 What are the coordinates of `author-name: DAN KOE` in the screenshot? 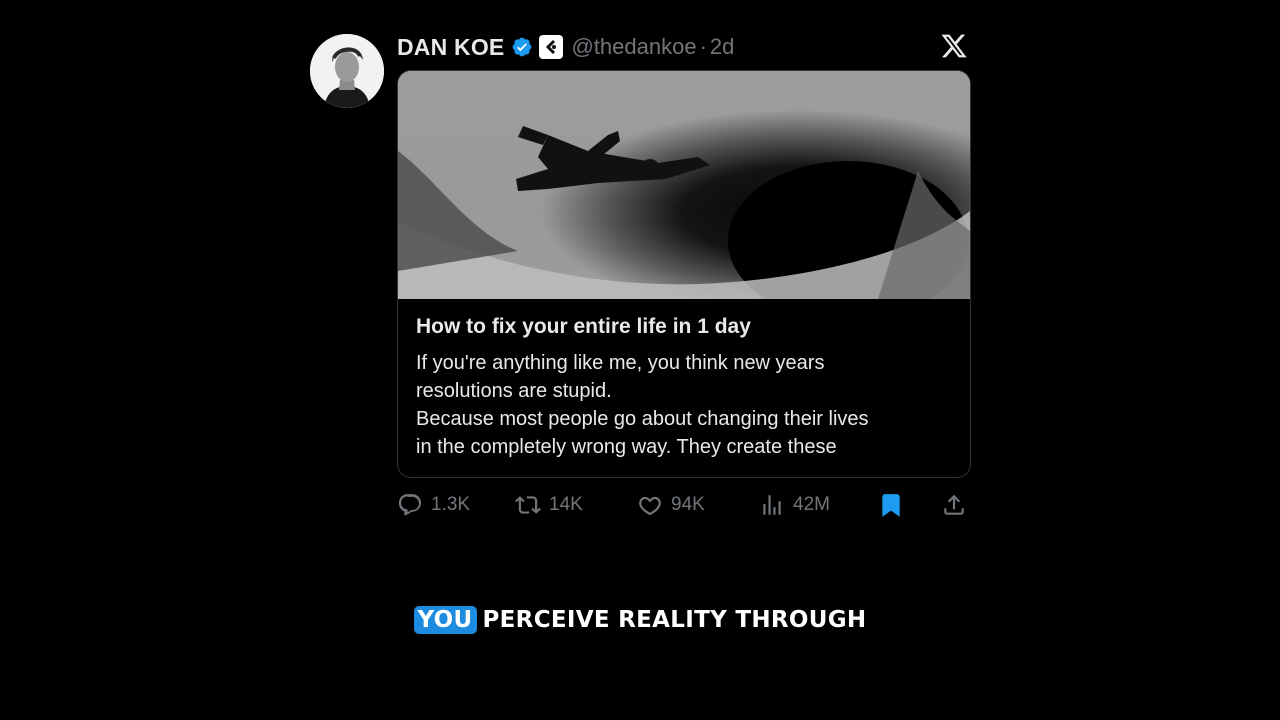 It's located at (450, 47).